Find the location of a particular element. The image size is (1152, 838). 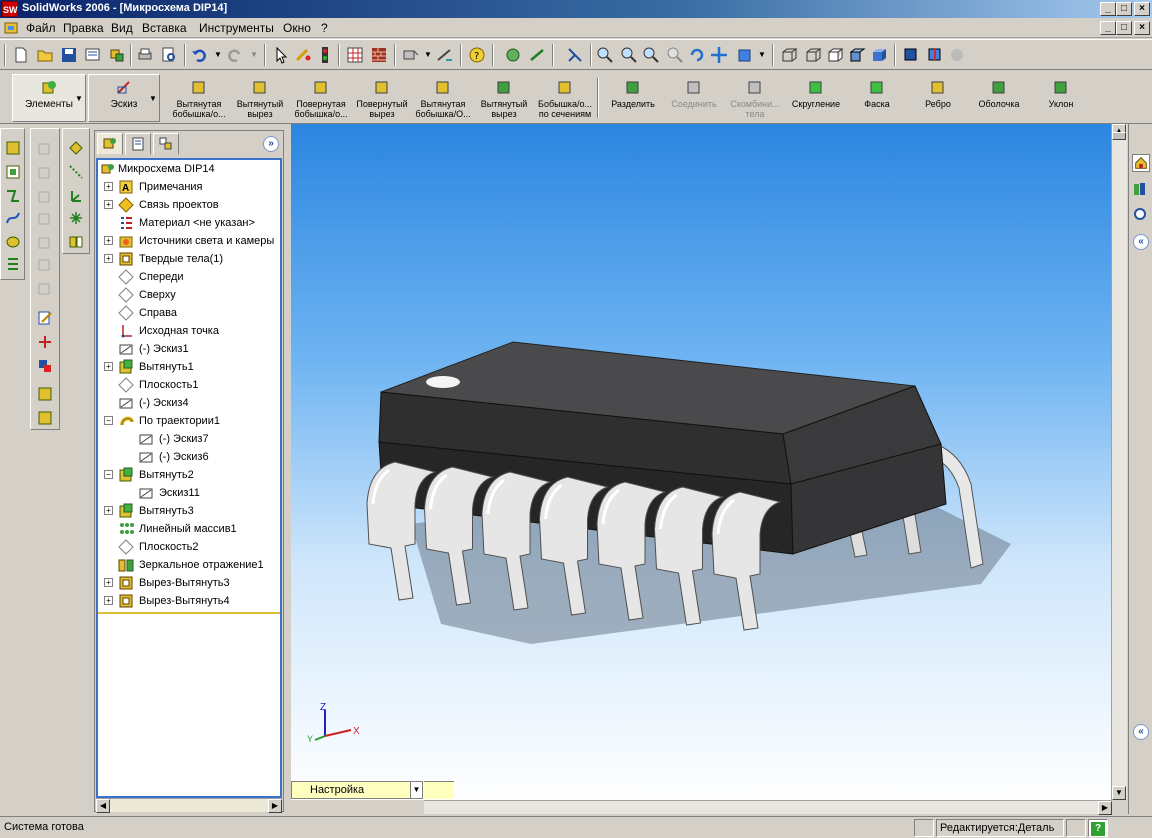

macro-record-icon is located at coordinates (537, 55).